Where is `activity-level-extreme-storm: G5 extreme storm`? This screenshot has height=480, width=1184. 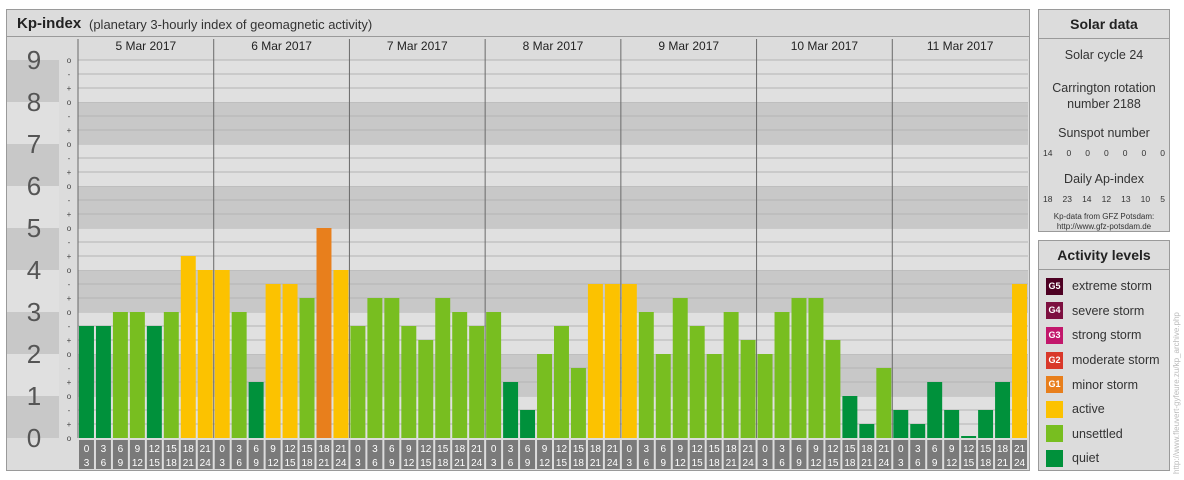 activity-level-extreme-storm: G5 extreme storm is located at coordinates (1104, 286).